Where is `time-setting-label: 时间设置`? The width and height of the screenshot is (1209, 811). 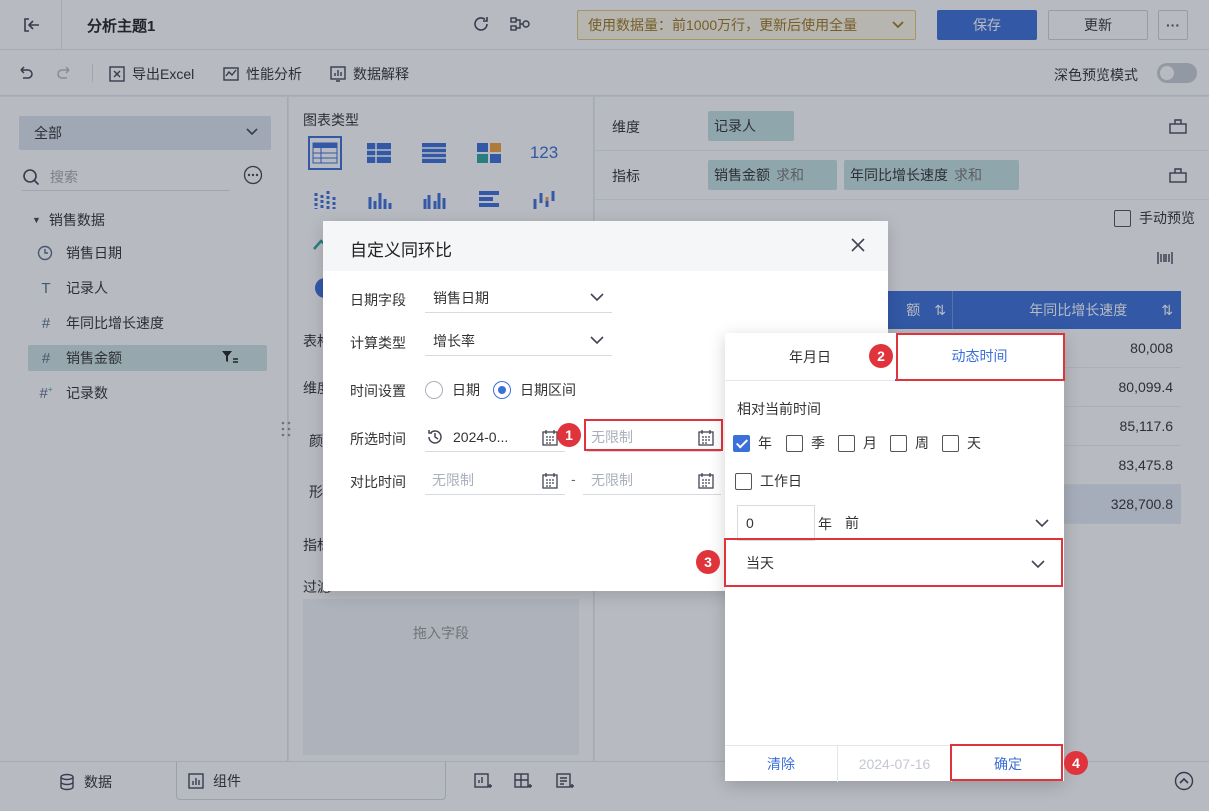
time-setting-label: 时间设置 is located at coordinates (378, 391).